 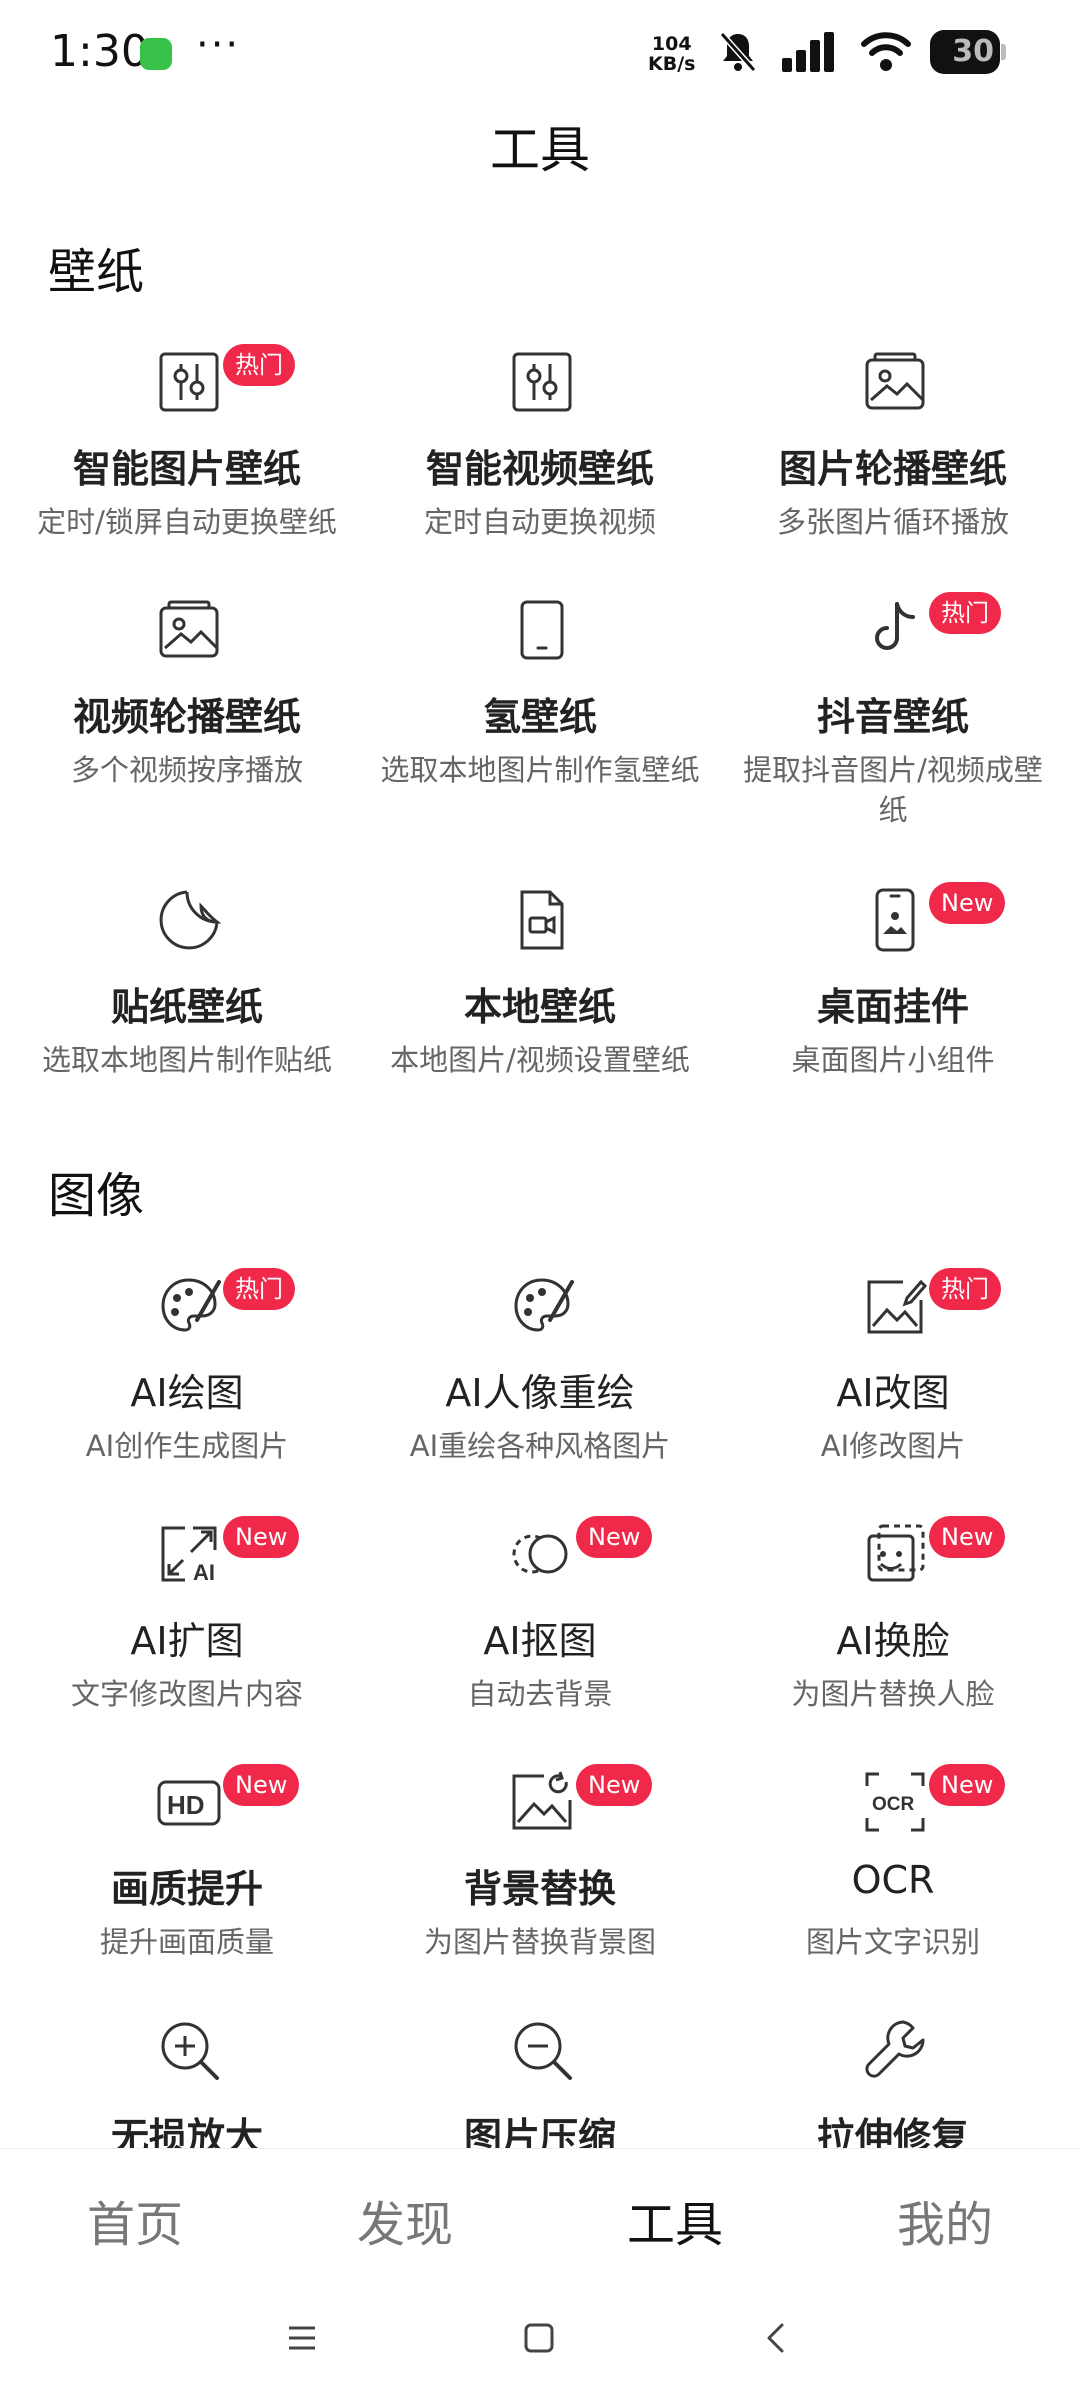 I want to click on tile-desc: AI修改图片, so click(x=893, y=1446).